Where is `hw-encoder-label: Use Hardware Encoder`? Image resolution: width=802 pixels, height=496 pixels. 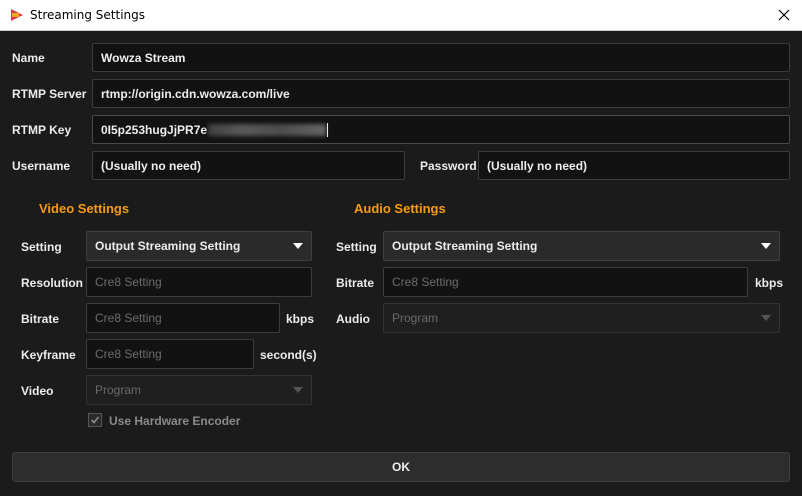 hw-encoder-label: Use Hardware Encoder is located at coordinates (174, 421).